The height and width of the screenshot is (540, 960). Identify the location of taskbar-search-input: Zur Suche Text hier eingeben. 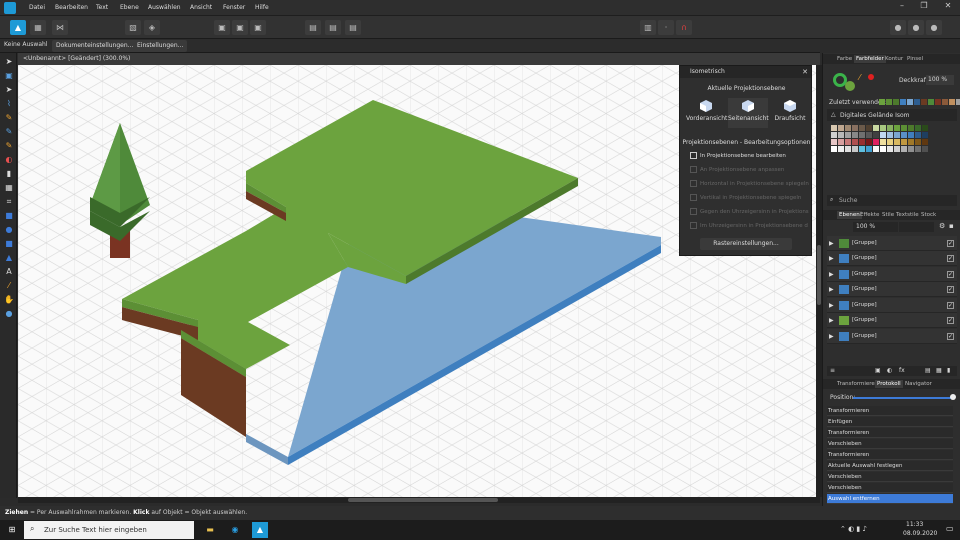
(109, 530).